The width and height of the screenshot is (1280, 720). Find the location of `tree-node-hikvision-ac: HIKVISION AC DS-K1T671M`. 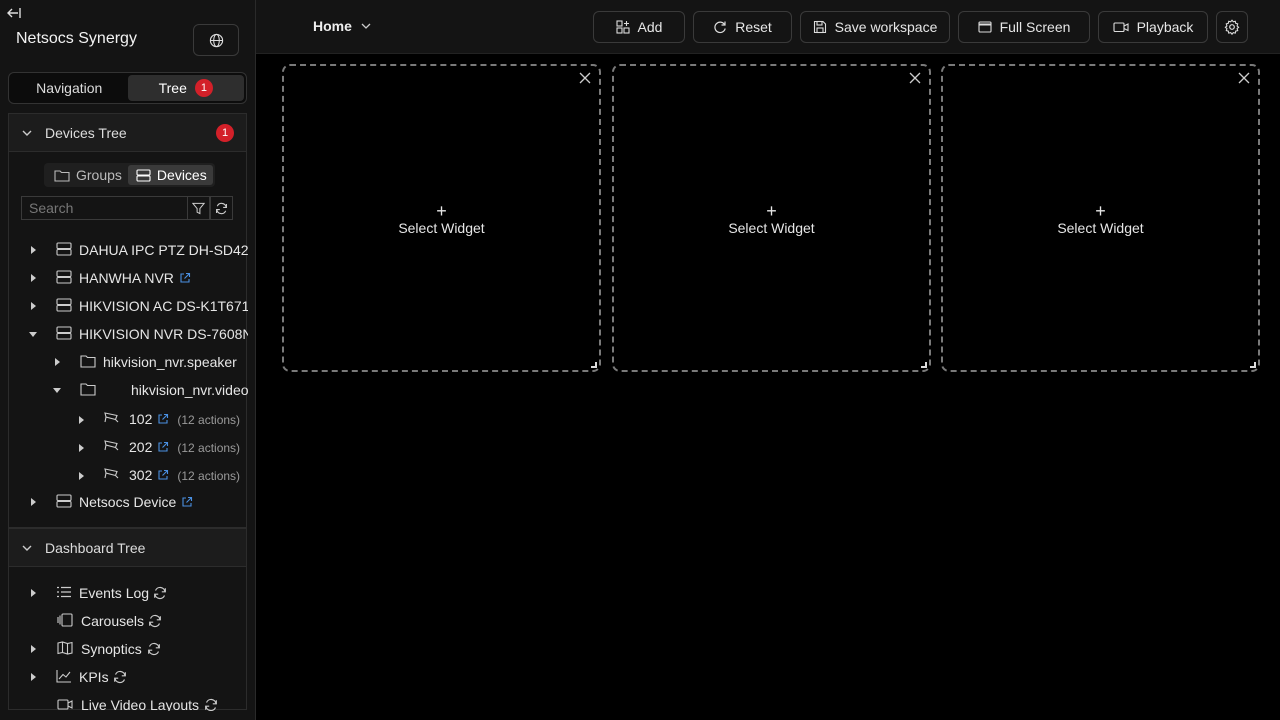

tree-node-hikvision-ac: HIKVISION AC DS-K1T671M is located at coordinates (128, 306).